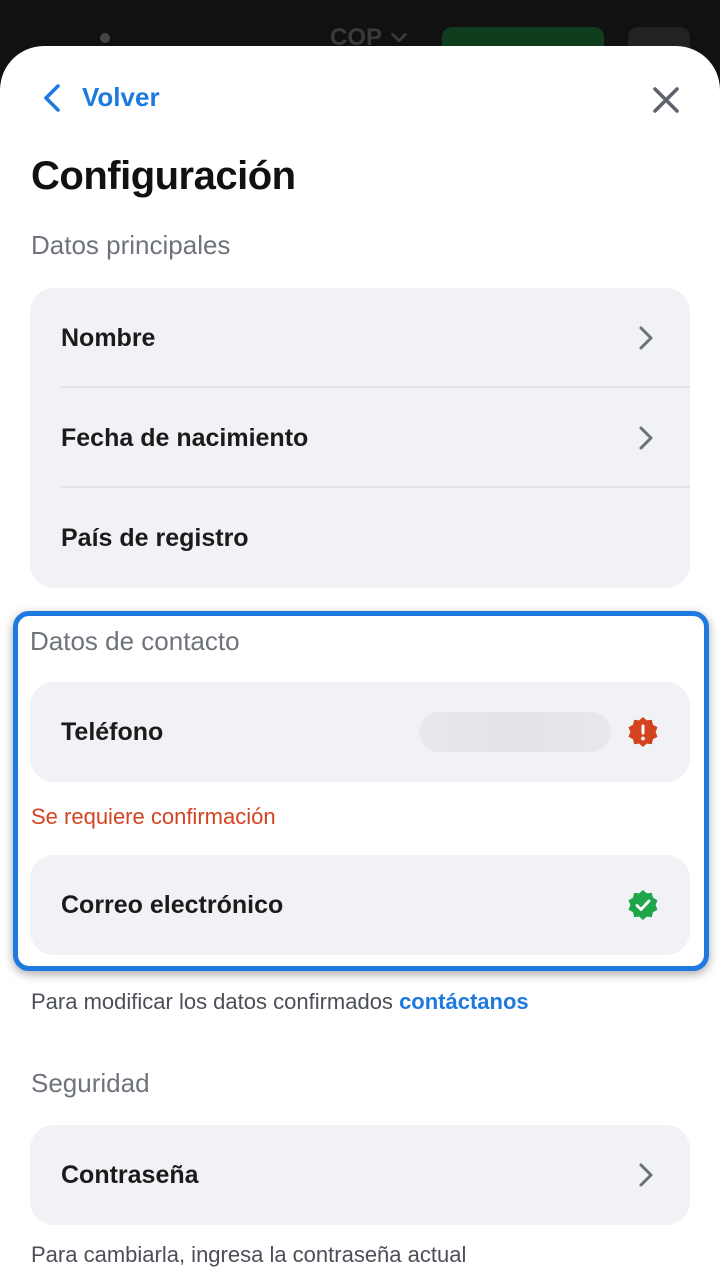 This screenshot has width=720, height=1280. Describe the element at coordinates (360, 538) in the screenshot. I see `main-item-country: País de registro` at that location.